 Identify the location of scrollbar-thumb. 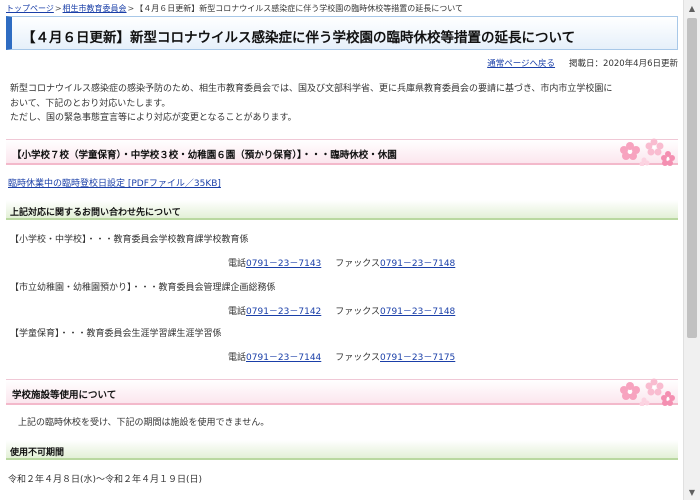
(692, 178).